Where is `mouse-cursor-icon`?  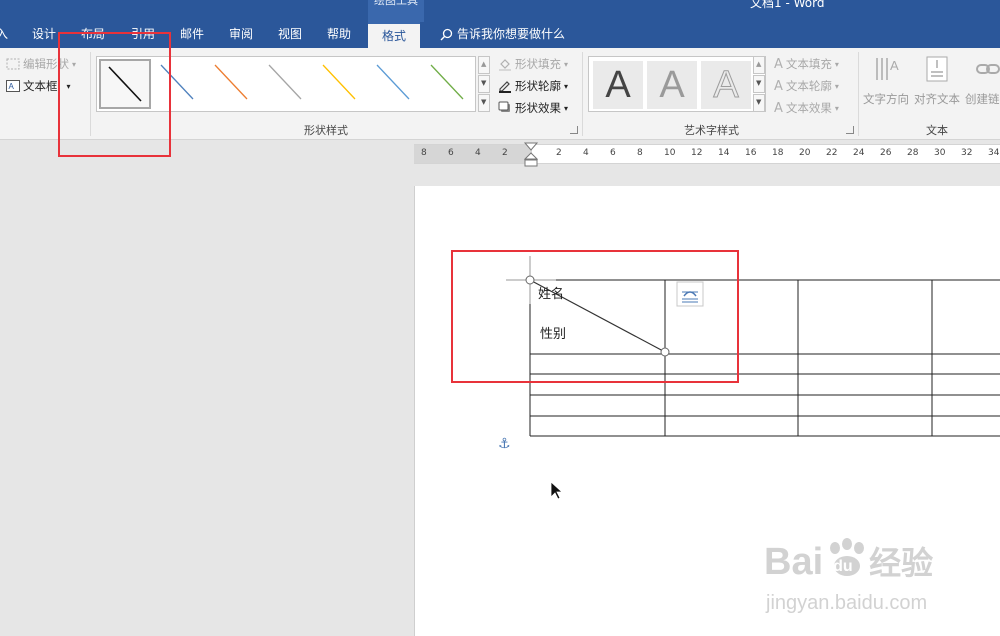
mouse-cursor-icon is located at coordinates (557, 490).